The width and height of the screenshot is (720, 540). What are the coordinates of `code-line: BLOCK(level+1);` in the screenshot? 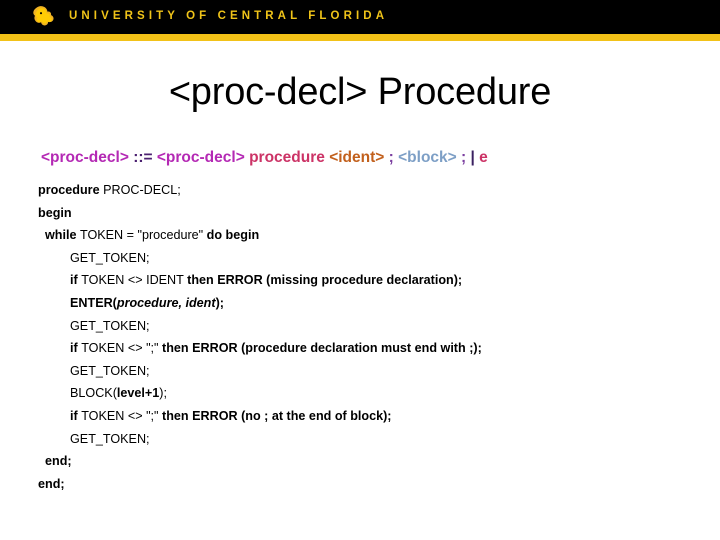 It's located at (368, 393).